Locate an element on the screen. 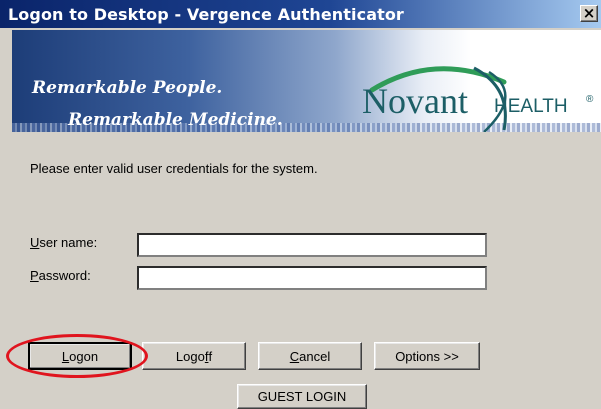  tagline-line-1: Remarkable People. is located at coordinates (127, 88).